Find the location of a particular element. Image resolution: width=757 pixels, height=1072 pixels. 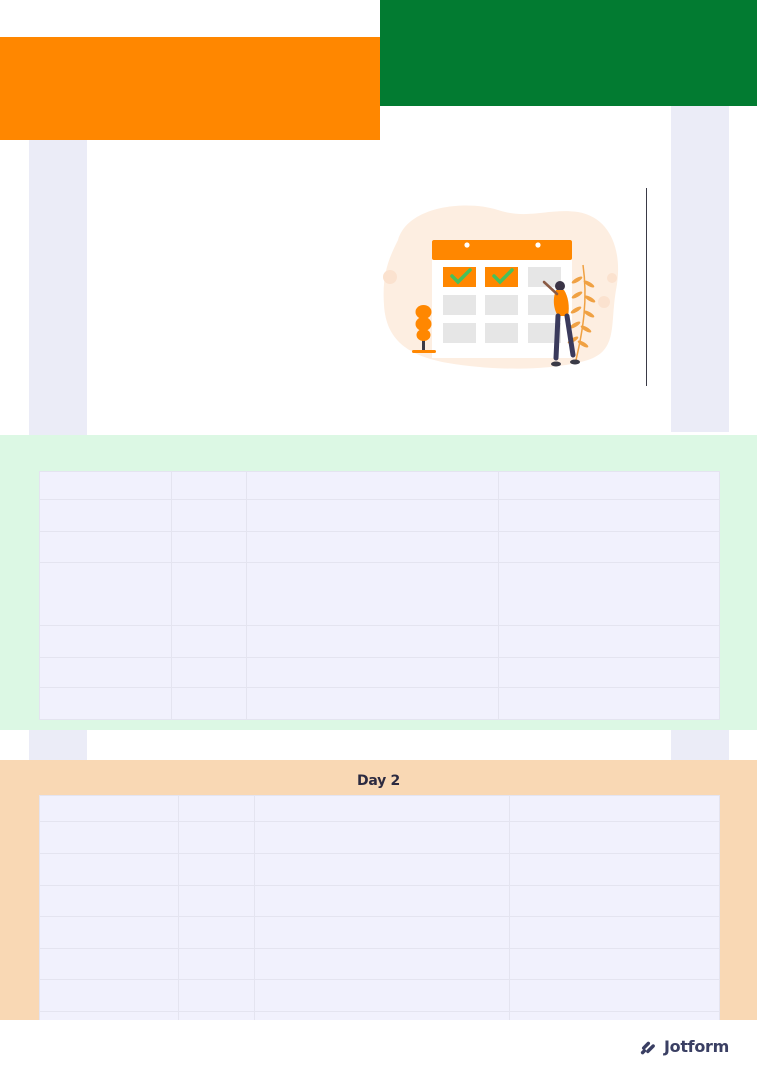

left-margin-strip-lower is located at coordinates (58, 745).